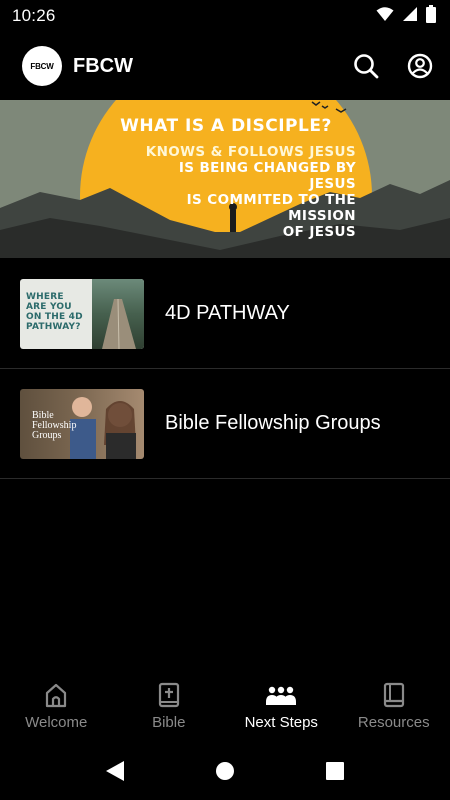 Image resolution: width=450 pixels, height=800 pixels. What do you see at coordinates (103, 65) in the screenshot?
I see `app-title: FBCW` at bounding box center [103, 65].